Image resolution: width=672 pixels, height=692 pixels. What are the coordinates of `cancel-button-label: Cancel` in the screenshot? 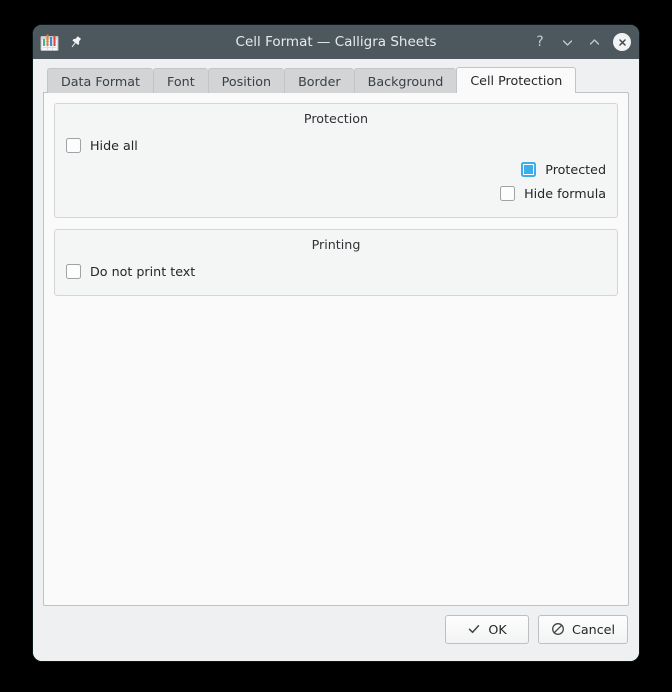 It's located at (593, 629).